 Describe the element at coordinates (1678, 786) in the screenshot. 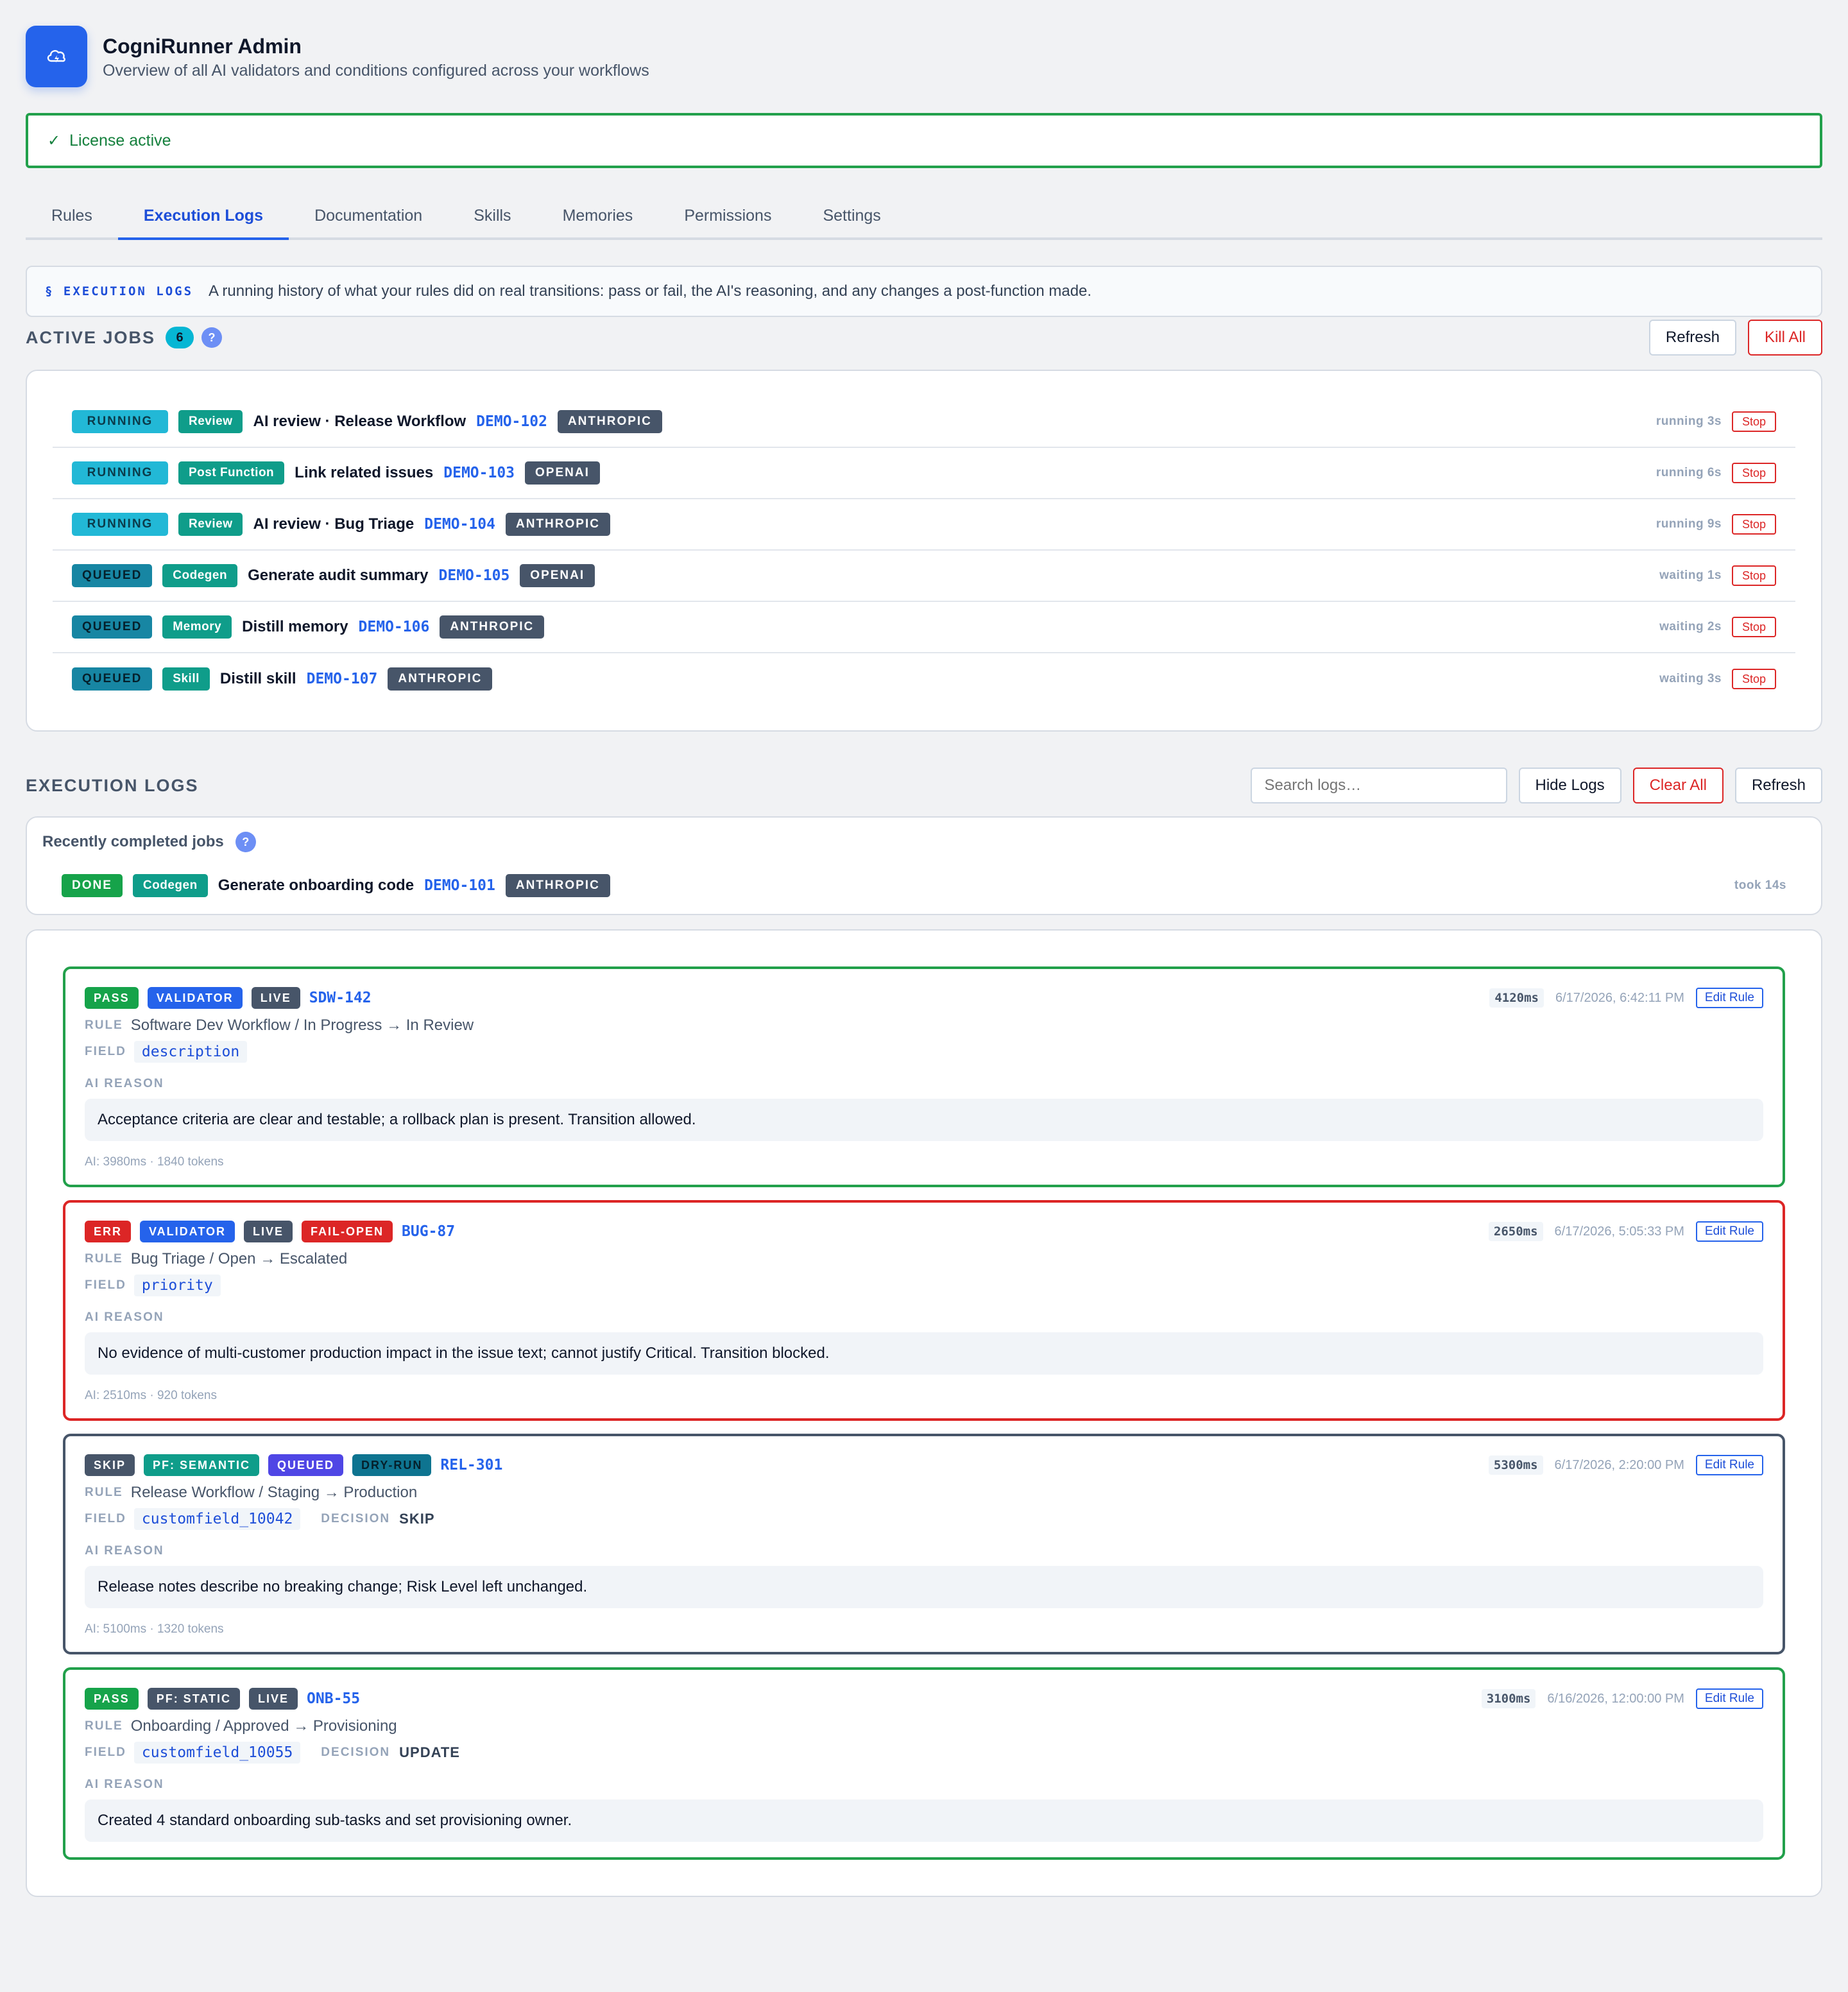

I see `clear-all-button: Clear All` at that location.